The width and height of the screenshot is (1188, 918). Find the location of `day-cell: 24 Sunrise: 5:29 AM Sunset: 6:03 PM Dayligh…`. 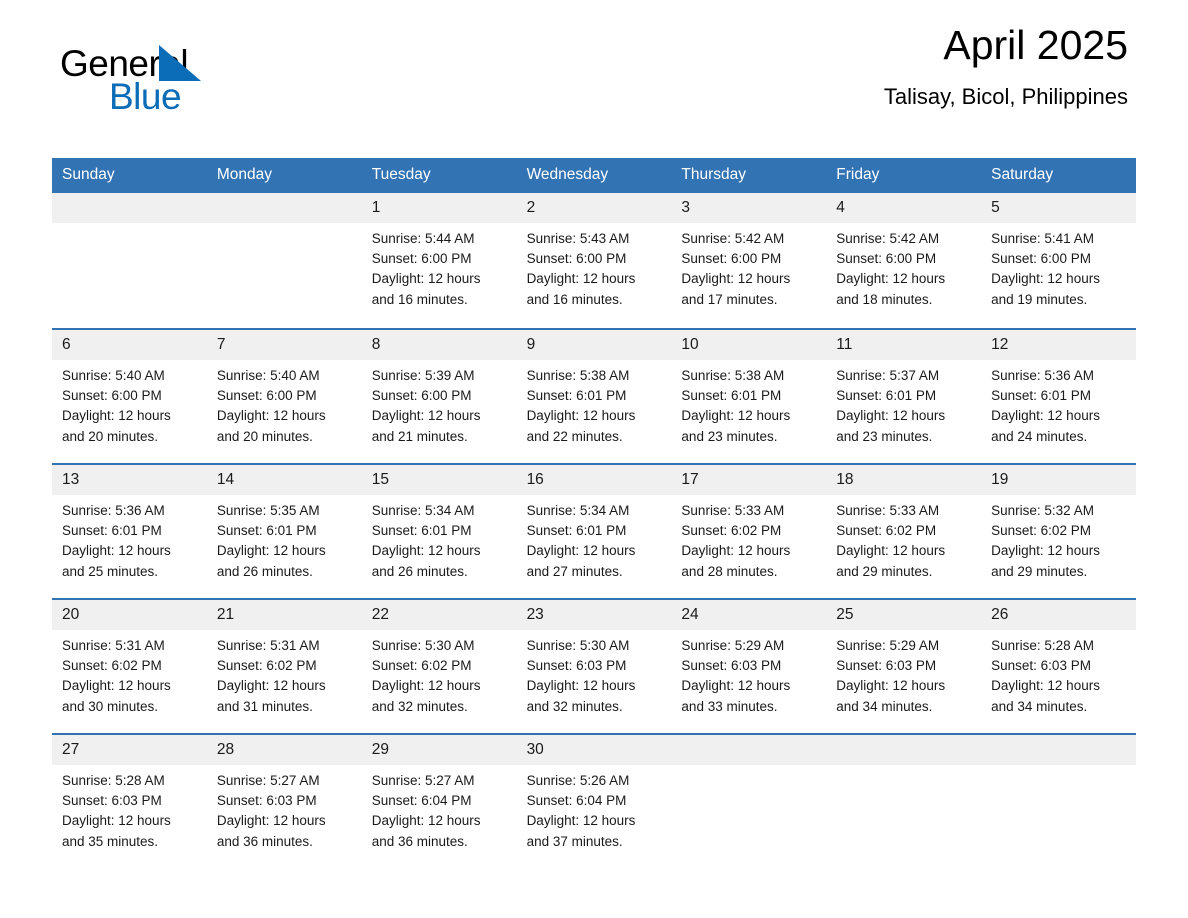

day-cell: 24 Sunrise: 5:29 AM Sunset: 6:03 PM Dayligh… is located at coordinates (749, 666).